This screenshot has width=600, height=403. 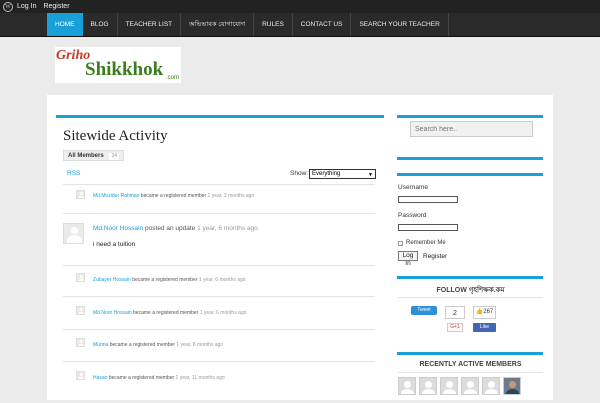 What do you see at coordinates (300, 6) in the screenshot?
I see `admin-bar: W Log In Register` at bounding box center [300, 6].